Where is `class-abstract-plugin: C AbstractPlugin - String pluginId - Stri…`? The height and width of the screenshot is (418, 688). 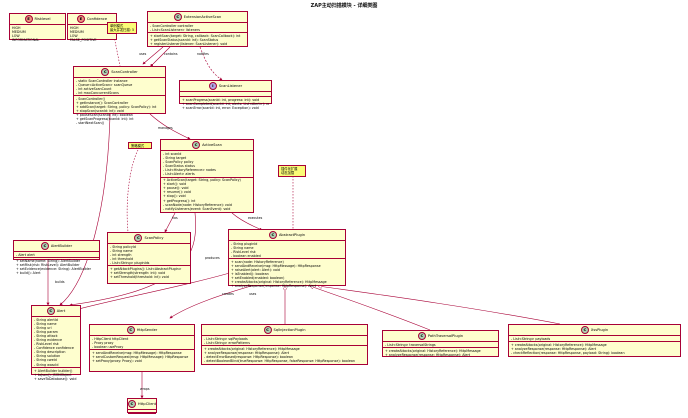
class-abstract-plugin: C AbstractPlugin - String pluginId - Stri… is located at coordinates (287, 259).